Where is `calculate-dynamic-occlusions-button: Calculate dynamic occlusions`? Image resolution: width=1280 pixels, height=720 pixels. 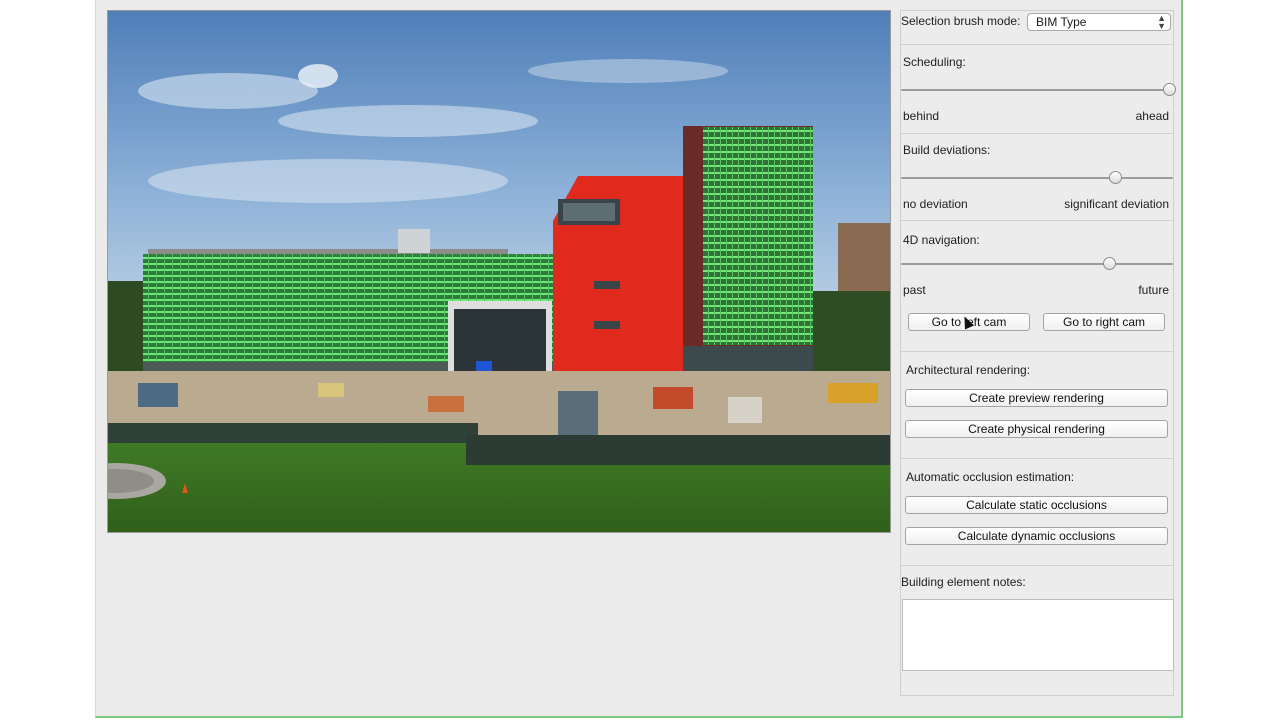
calculate-dynamic-occlusions-button: Calculate dynamic occlusions is located at coordinates (1036, 536).